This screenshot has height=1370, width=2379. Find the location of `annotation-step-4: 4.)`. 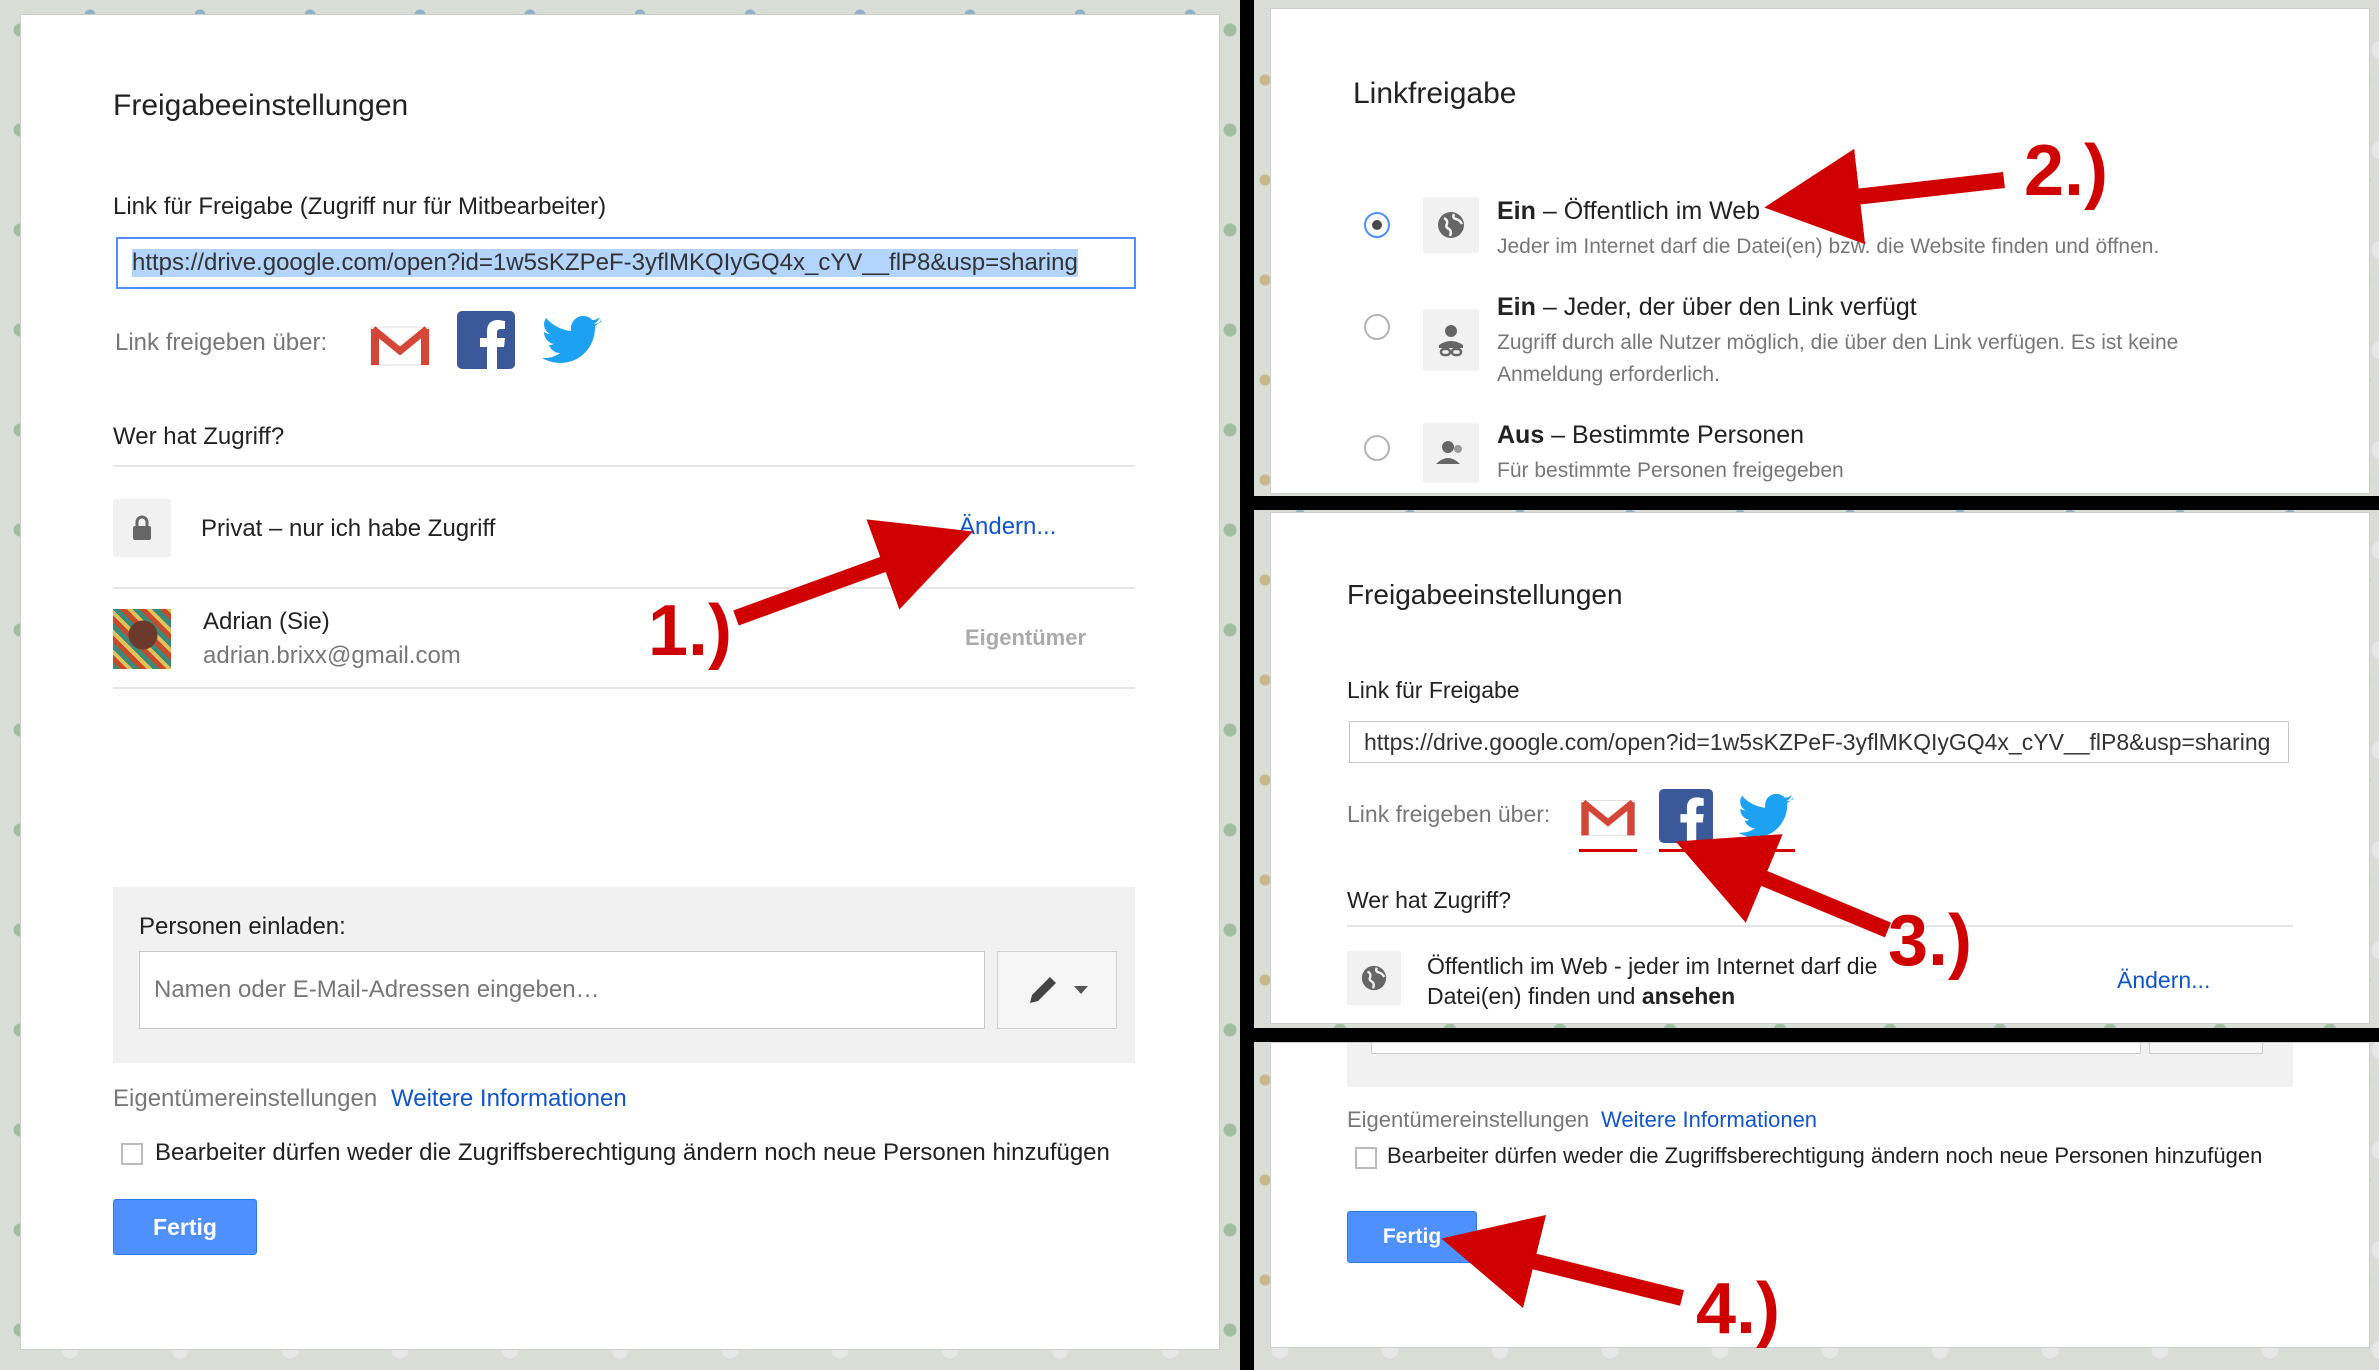

annotation-step-4: 4.) is located at coordinates (1738, 1309).